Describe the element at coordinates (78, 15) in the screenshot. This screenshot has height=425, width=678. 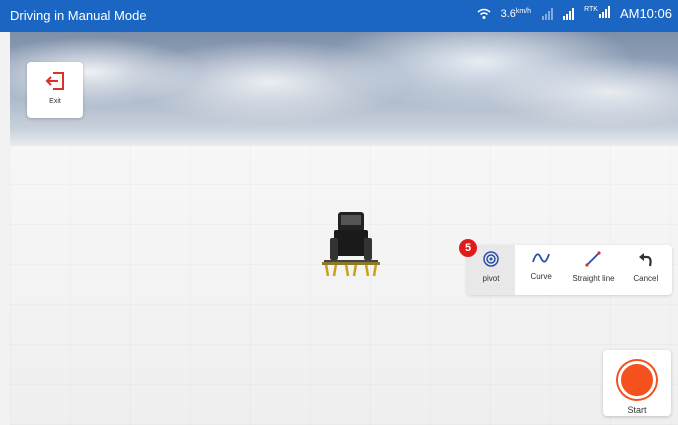
I see `page-title: Driving in Manual Mode` at that location.